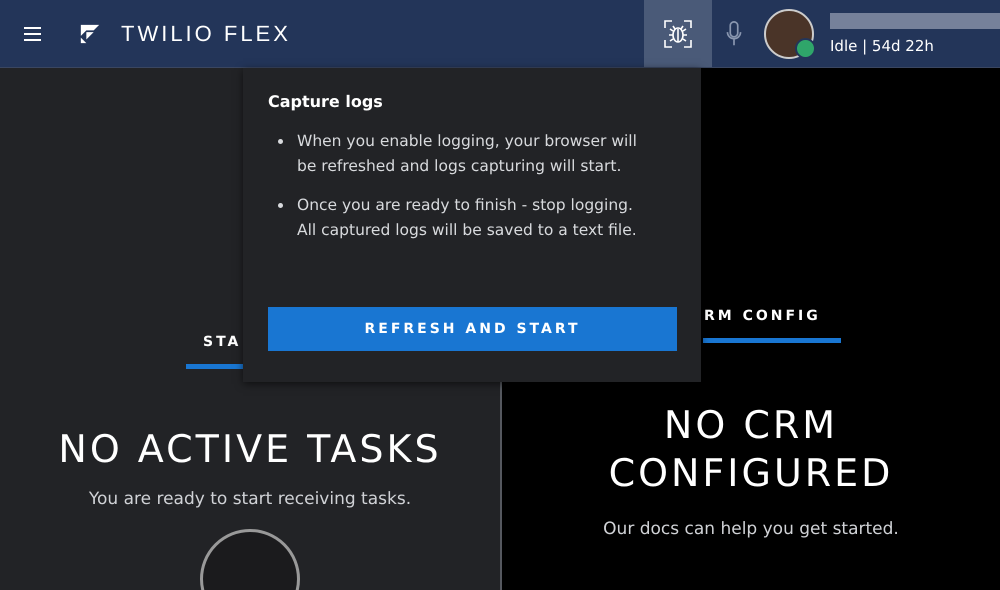  I want to click on bug-icon, so click(678, 33).